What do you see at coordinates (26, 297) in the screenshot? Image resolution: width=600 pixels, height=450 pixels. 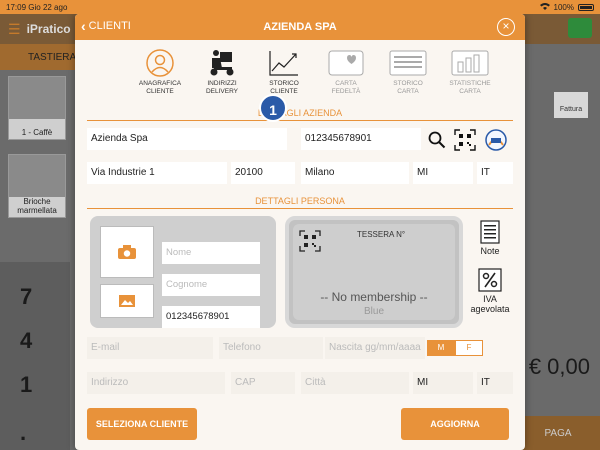 I see `key-7: 7` at bounding box center [26, 297].